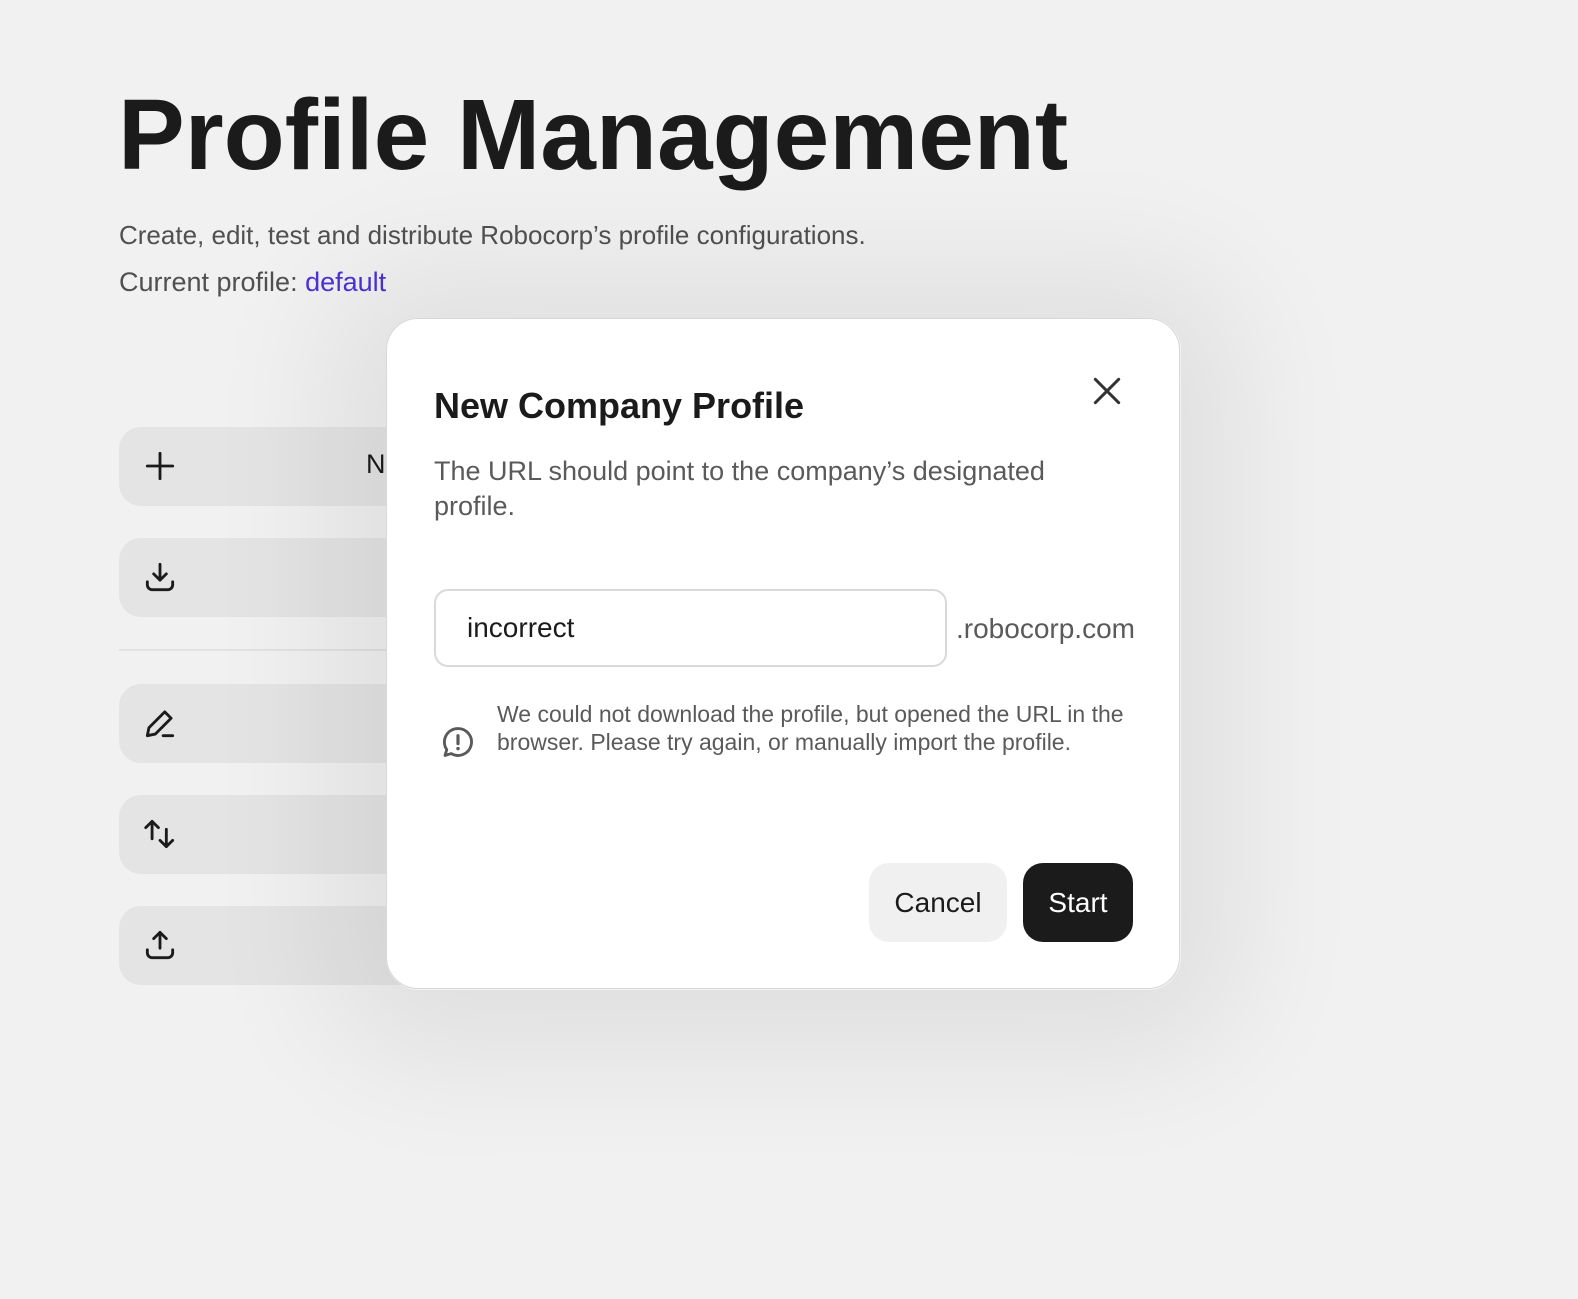 The width and height of the screenshot is (1578, 1299). Describe the element at coordinates (938, 902) in the screenshot. I see `cancel-button: Cancel` at that location.